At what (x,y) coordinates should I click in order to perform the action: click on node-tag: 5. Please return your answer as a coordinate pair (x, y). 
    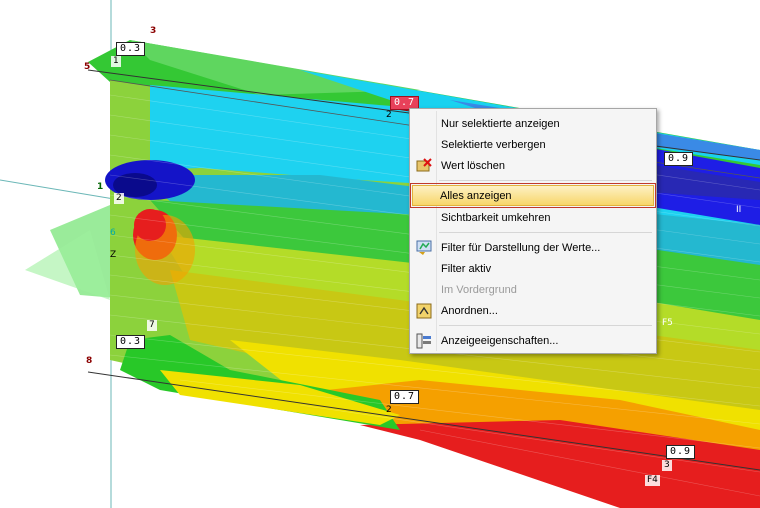
    Looking at the image, I should click on (87, 67).